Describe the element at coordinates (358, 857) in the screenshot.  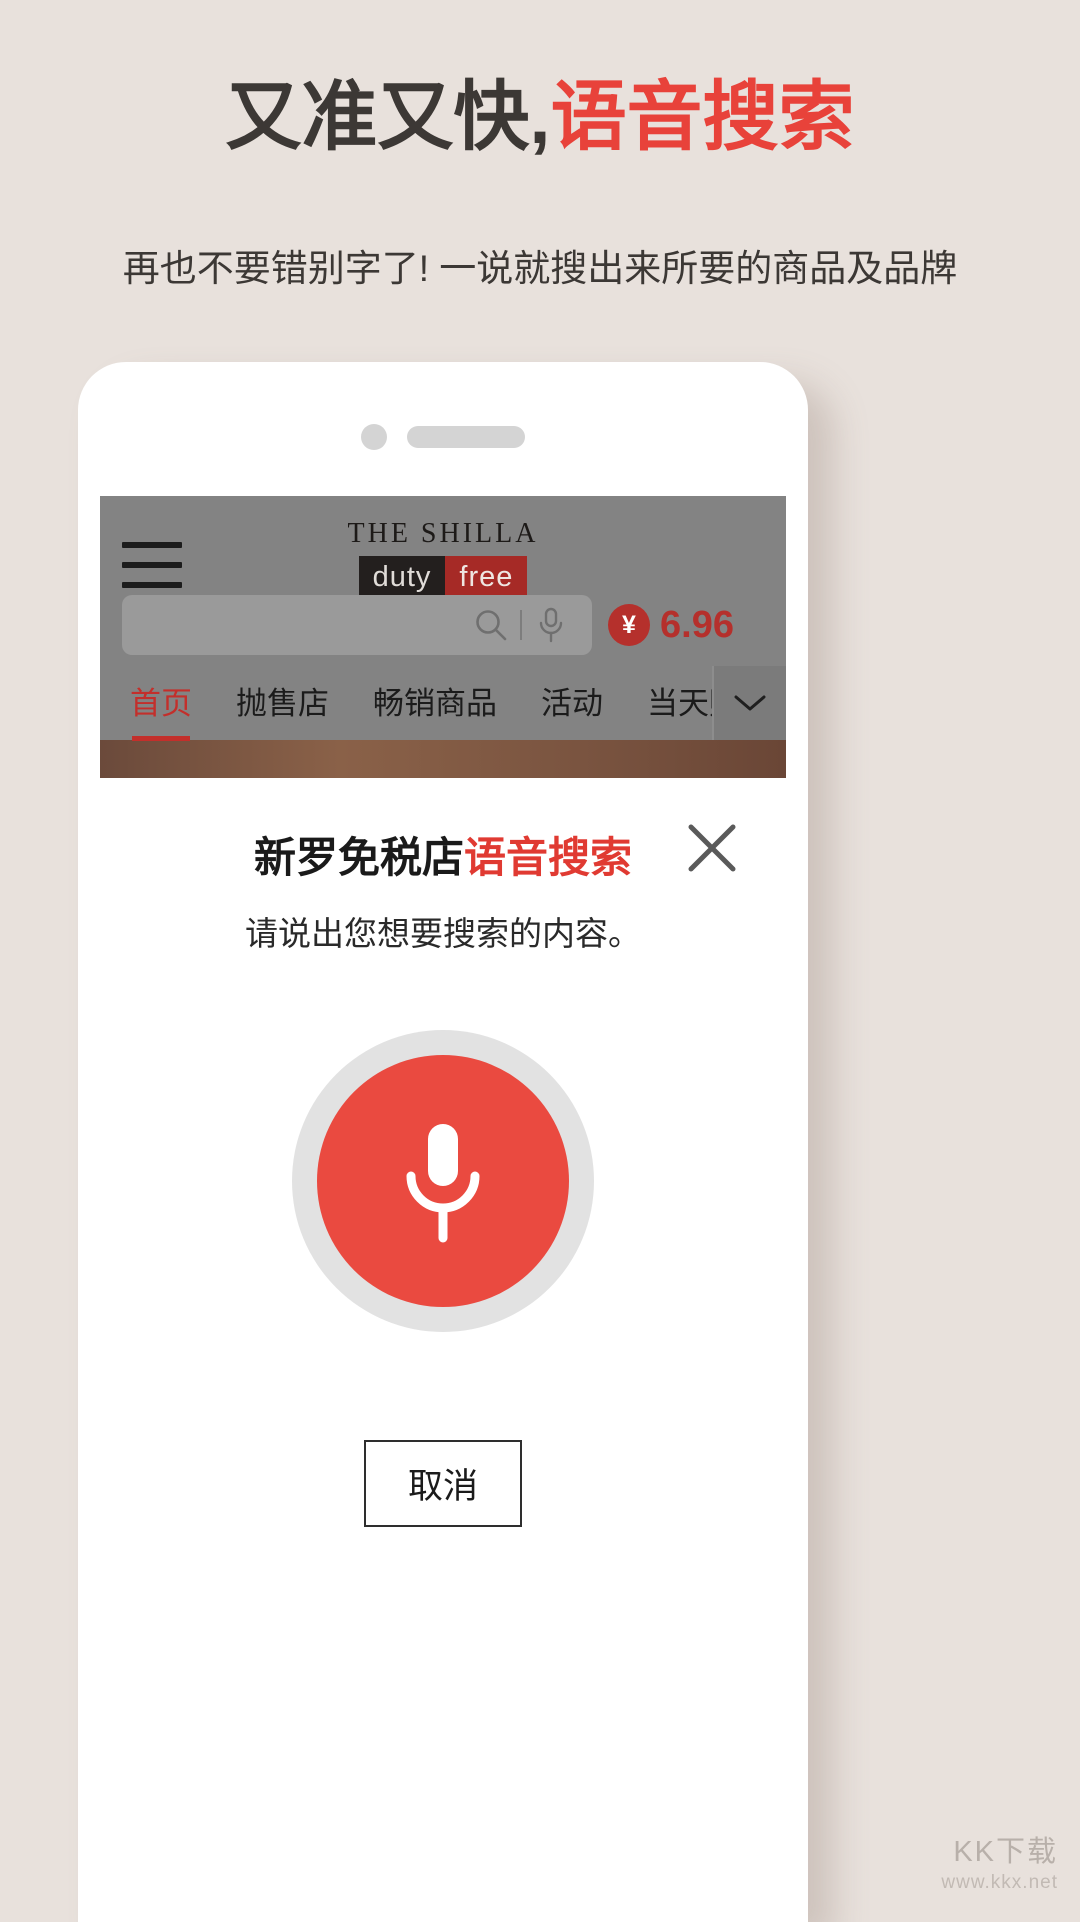
I see `modal-title-brand: 新罗免税店` at that location.